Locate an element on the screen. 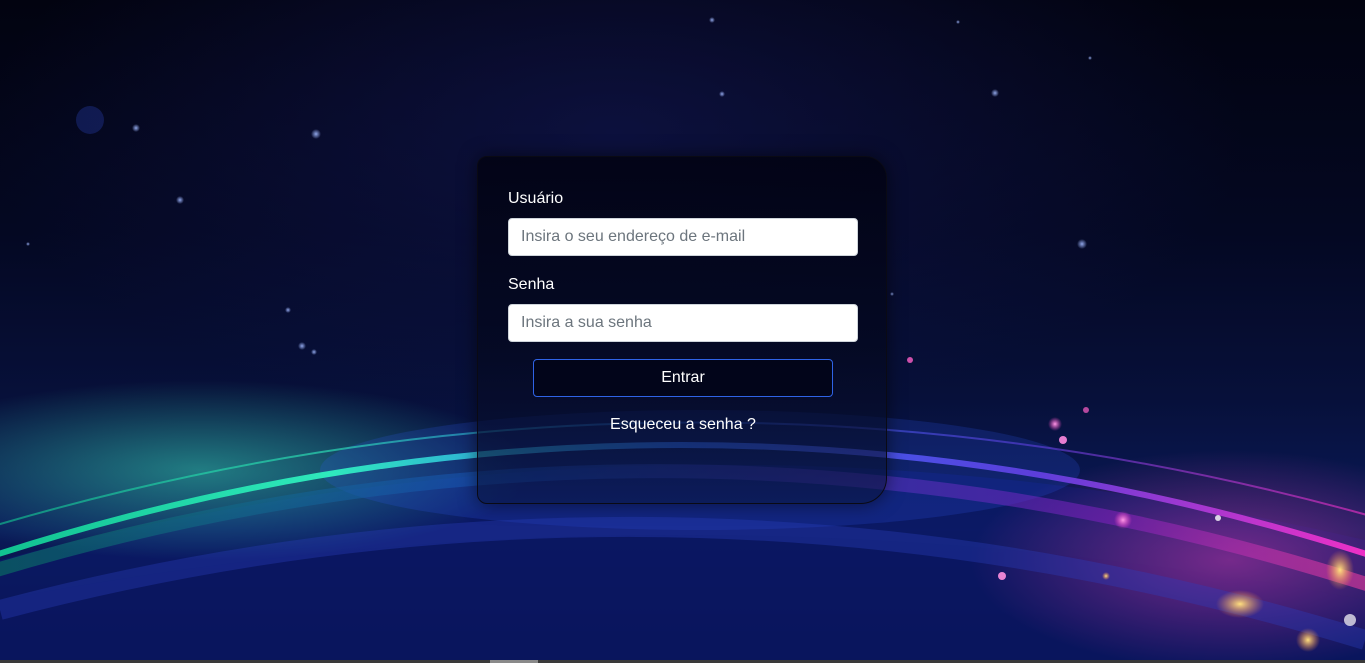  username-label: Usuário is located at coordinates (536, 198).